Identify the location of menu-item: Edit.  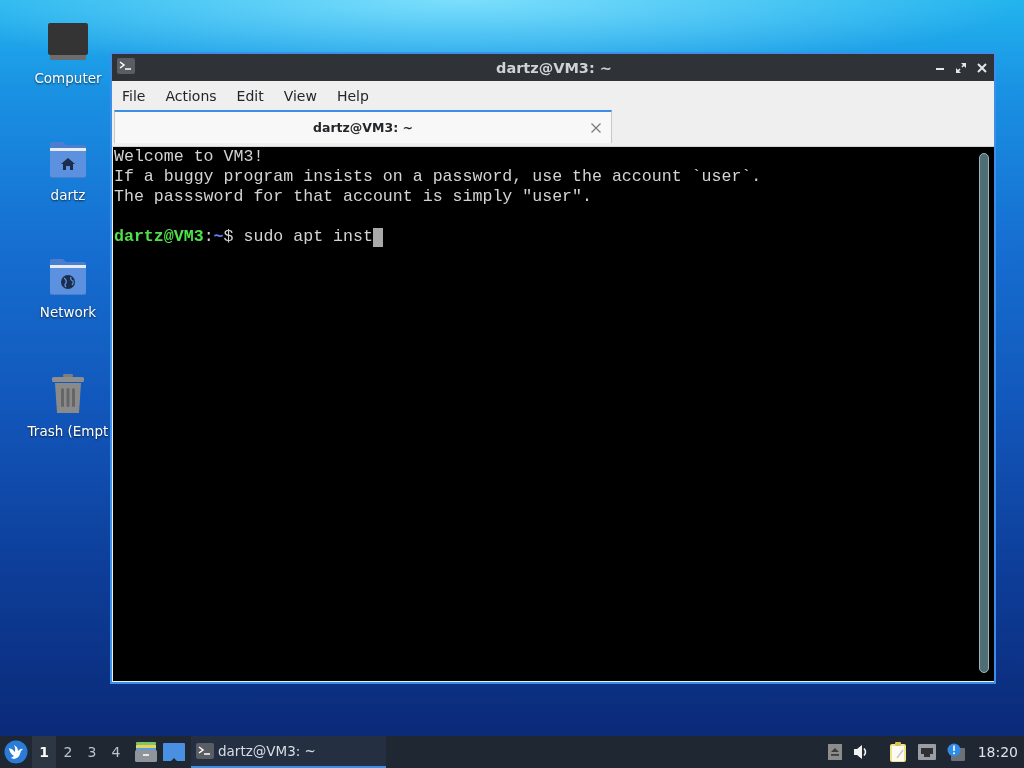
(250, 95).